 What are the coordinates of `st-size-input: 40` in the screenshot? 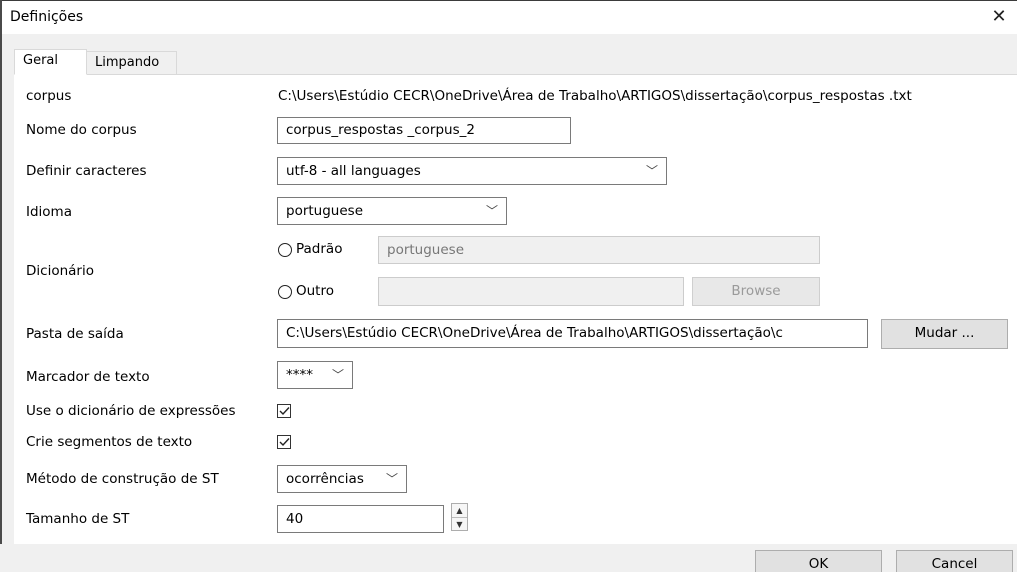 It's located at (360, 519).